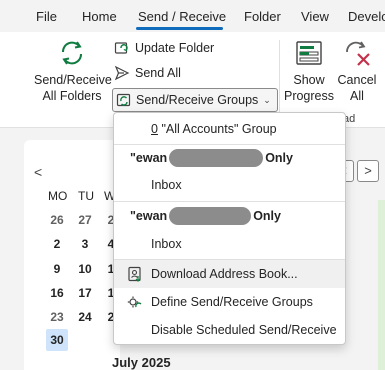 The image size is (385, 370). I want to click on menu-item-all-accounts-group: 0 "All Accounts" Group, so click(229, 129).